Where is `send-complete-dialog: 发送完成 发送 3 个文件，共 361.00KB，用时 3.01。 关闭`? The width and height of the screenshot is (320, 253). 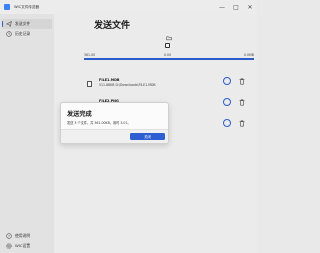 send-complete-dialog: 发送完成 发送 3 个文件，共 361.00KB，用时 3.01。 关闭 is located at coordinates (114, 123).